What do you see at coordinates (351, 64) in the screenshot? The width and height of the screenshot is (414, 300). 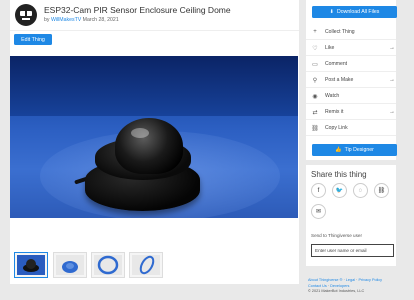 I see `action-comment: ▭ Comment` at bounding box center [351, 64].